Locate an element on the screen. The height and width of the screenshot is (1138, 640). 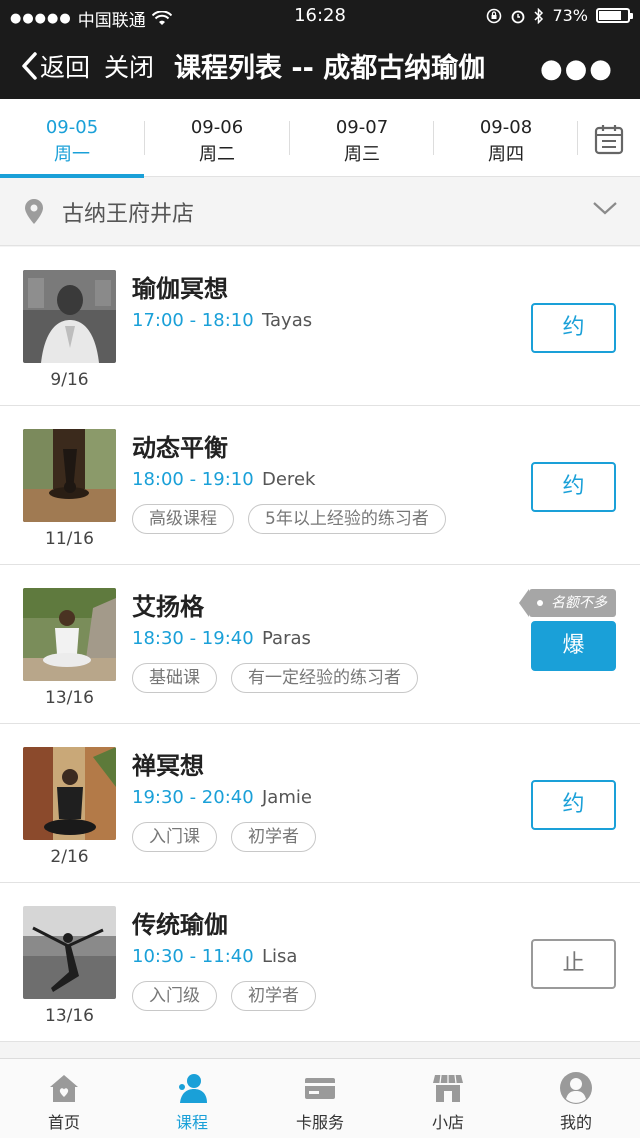
store-icon is located at coordinates (448, 1088).